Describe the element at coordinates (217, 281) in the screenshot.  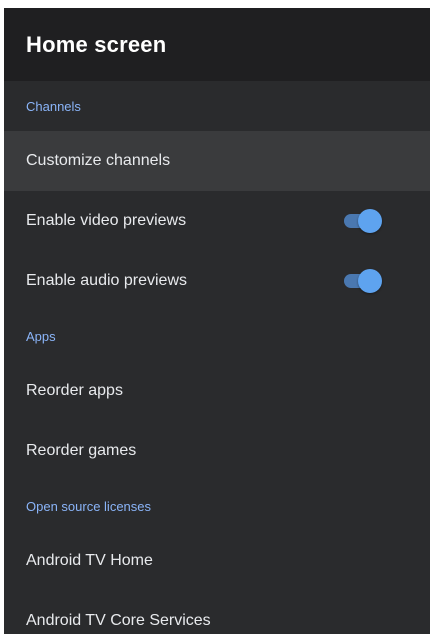
I see `audio-previews-item: Enable audio previews` at that location.